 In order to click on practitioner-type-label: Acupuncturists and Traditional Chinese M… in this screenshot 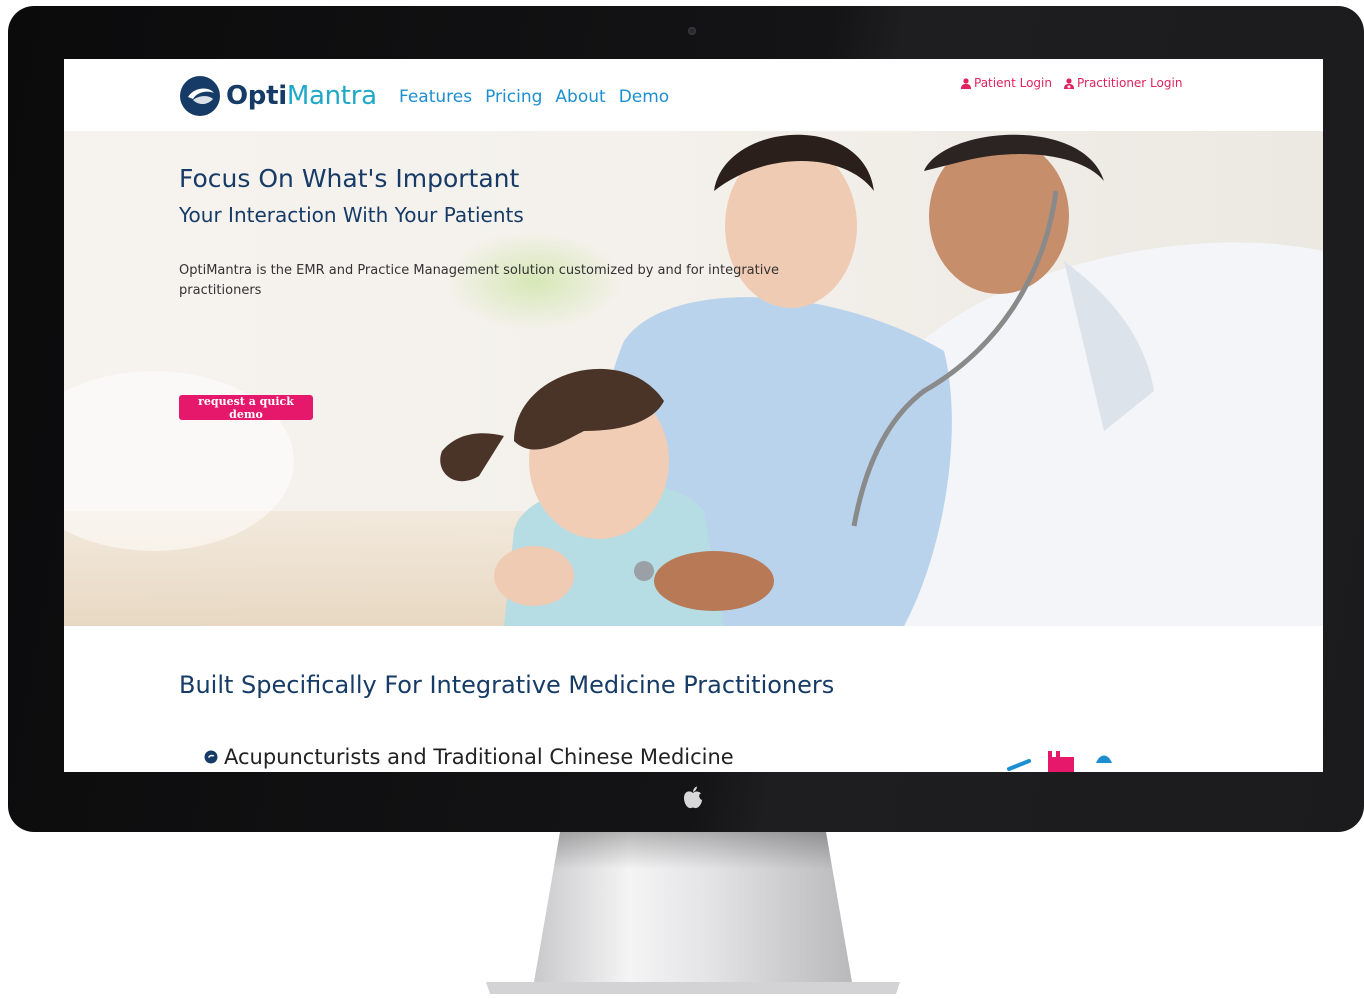, I will do `click(479, 757)`.